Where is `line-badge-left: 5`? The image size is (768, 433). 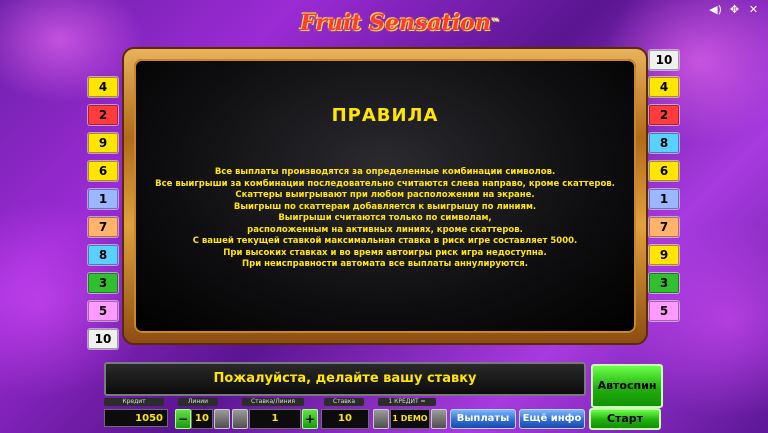
line-badge-left: 5 is located at coordinates (103, 311).